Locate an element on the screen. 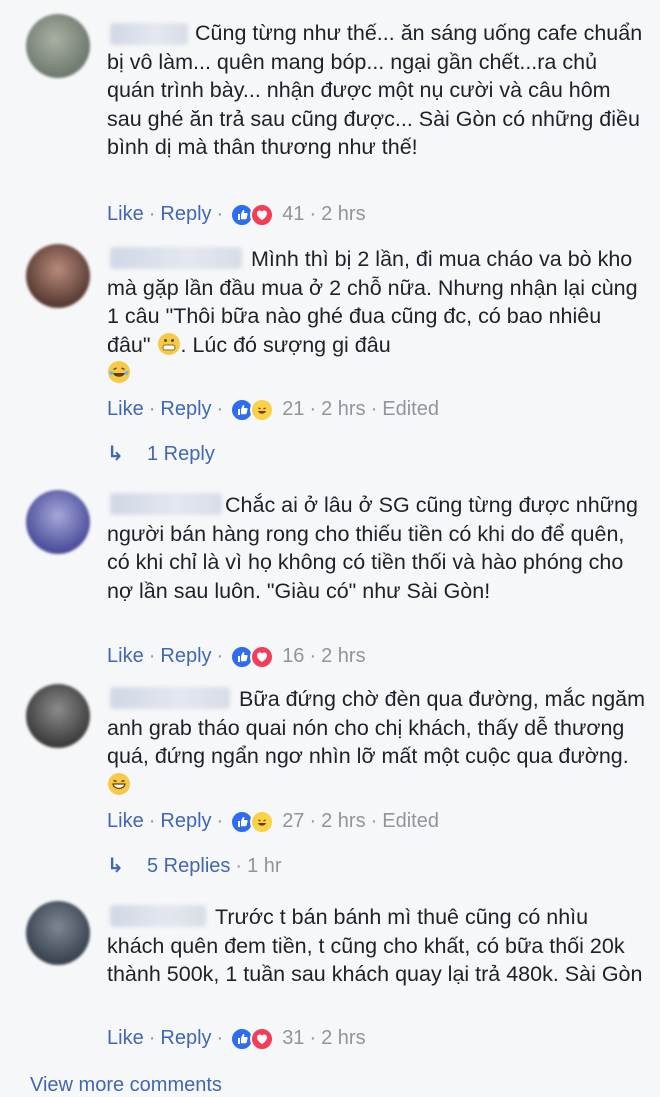  reaction-count: 41 is located at coordinates (293, 214).